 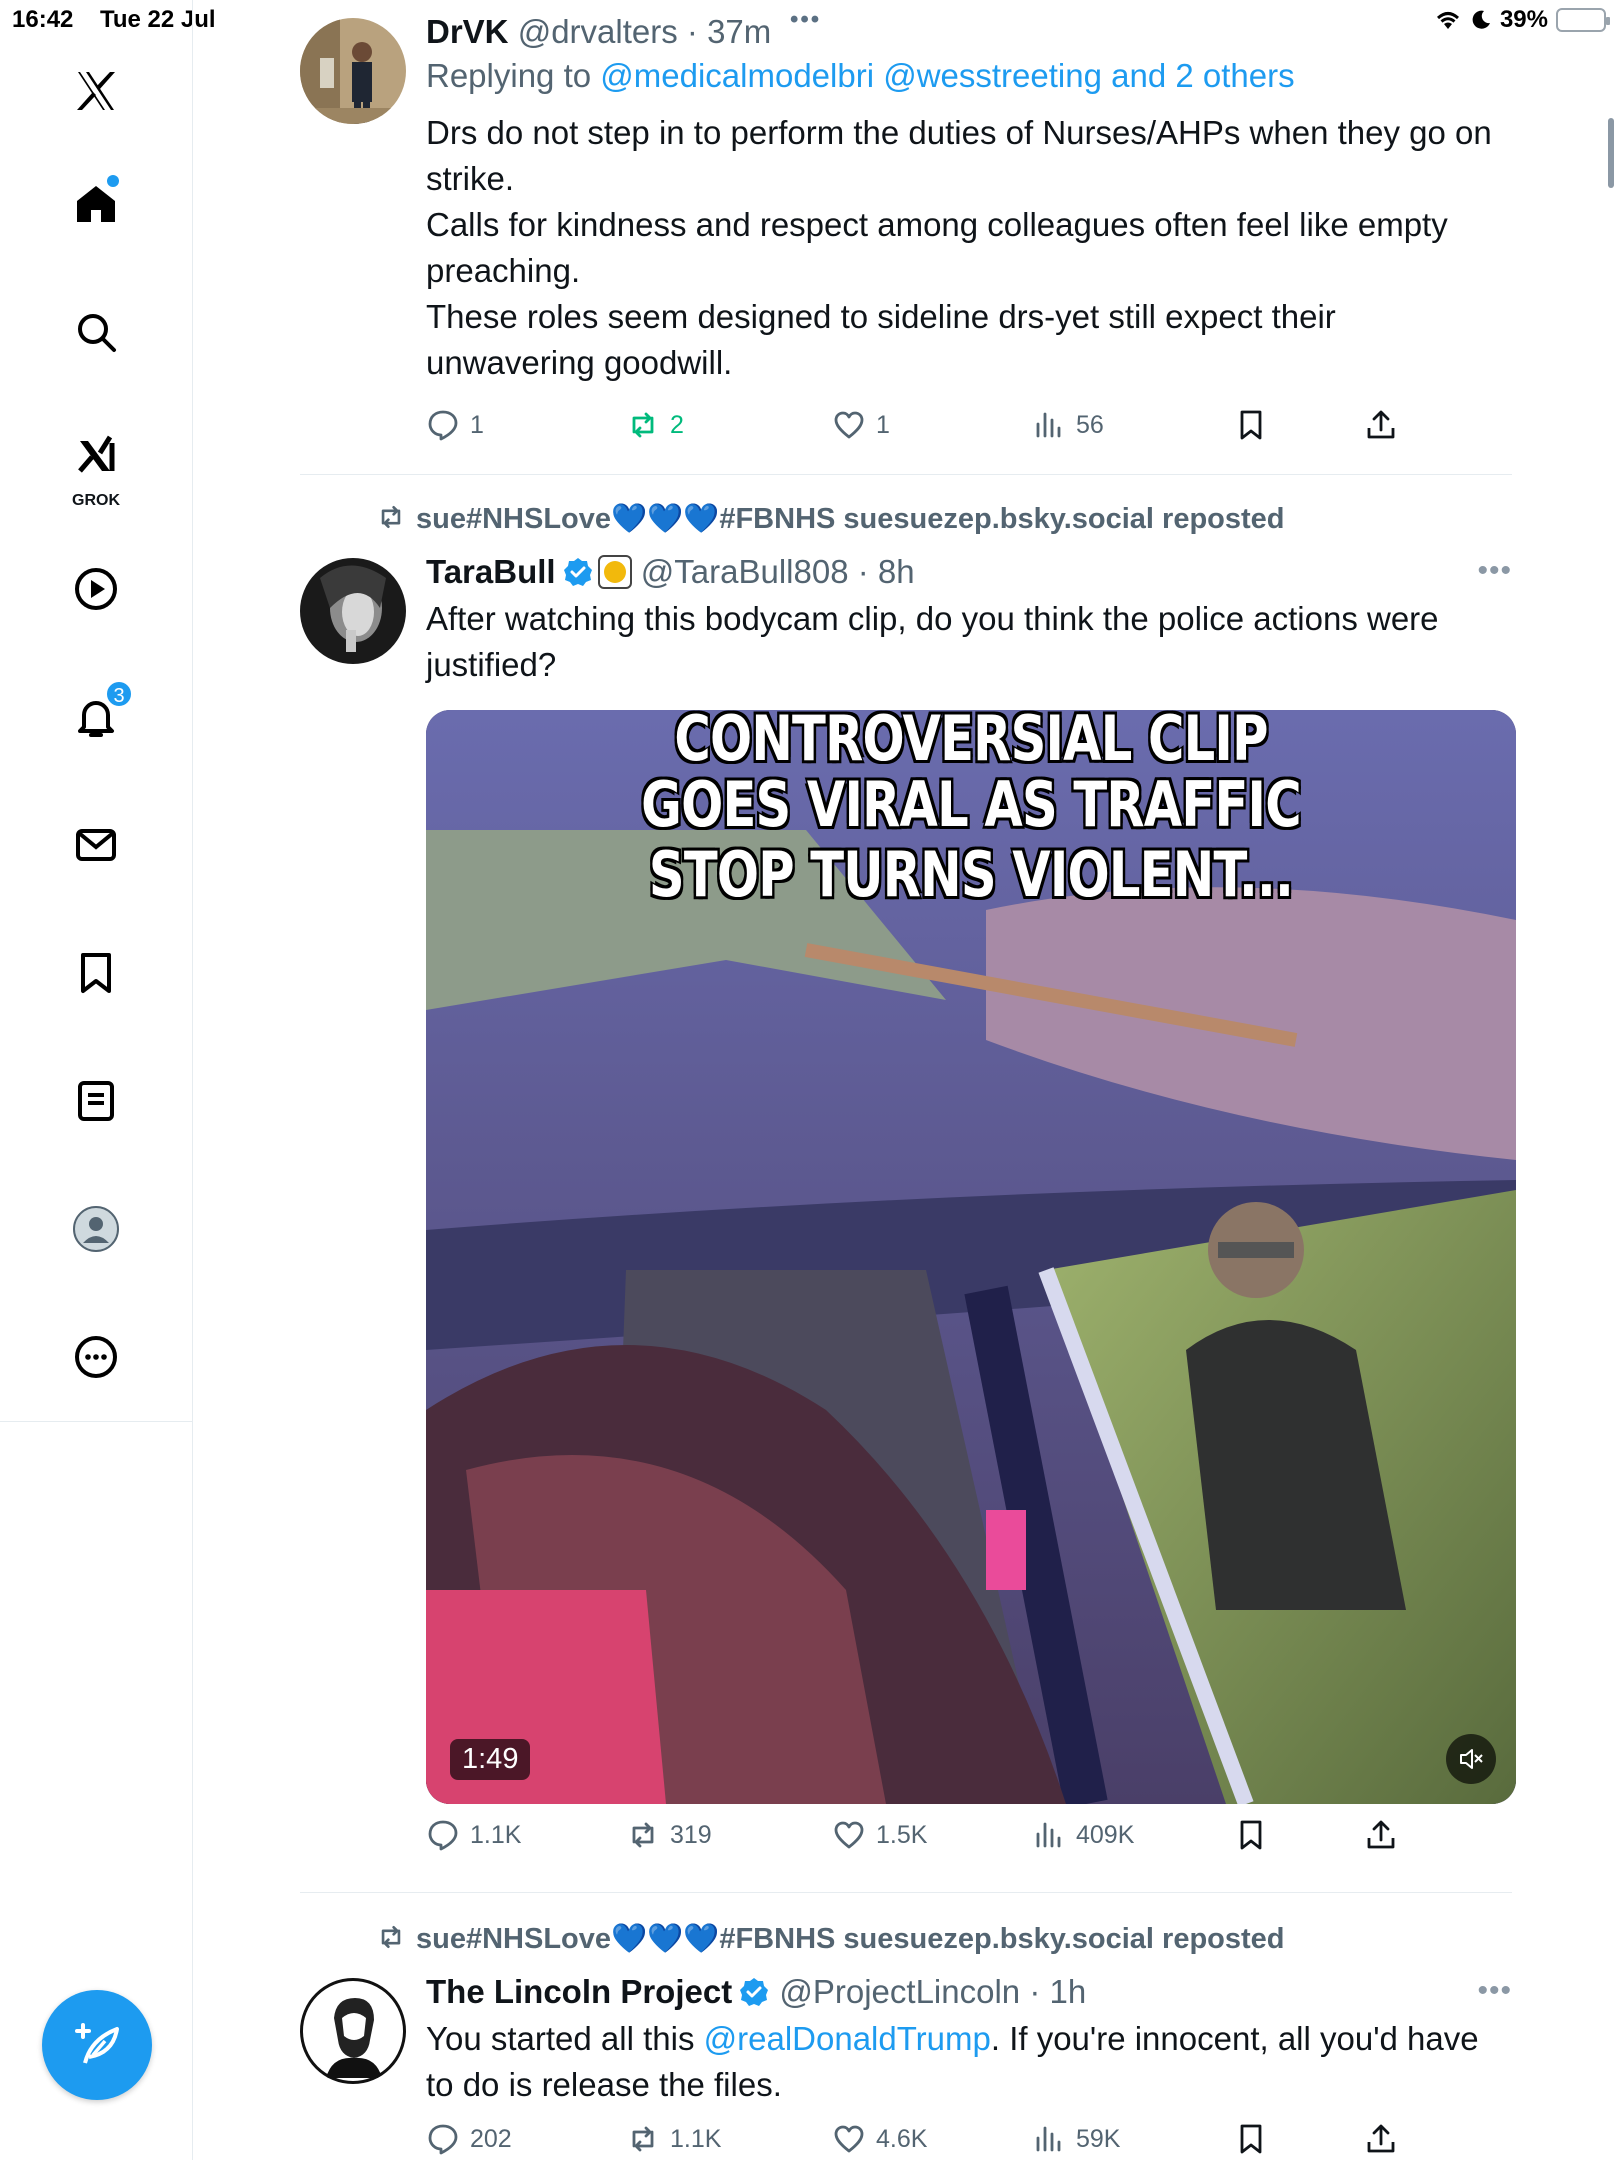 What do you see at coordinates (496, 1834) in the screenshot?
I see `reply-count: 1.1K` at bounding box center [496, 1834].